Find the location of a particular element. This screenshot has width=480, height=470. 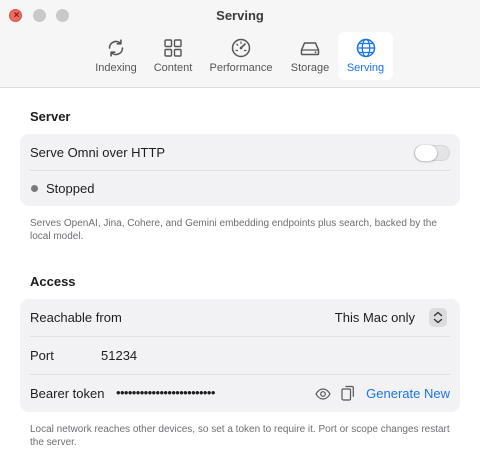

server-section-title: Server is located at coordinates (50, 116).